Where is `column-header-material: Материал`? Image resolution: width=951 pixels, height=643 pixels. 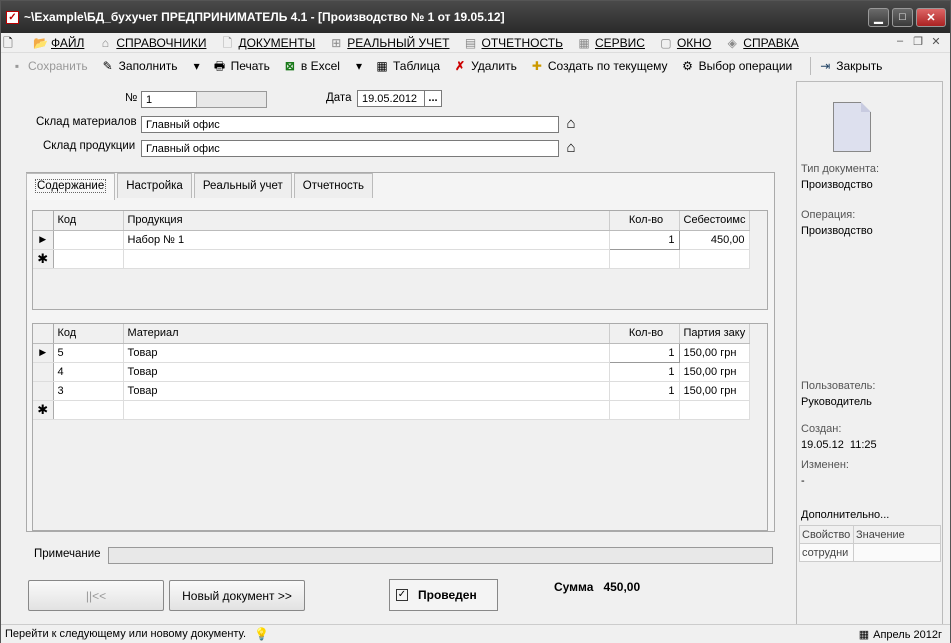
column-header-material: Материал is located at coordinates (366, 334).